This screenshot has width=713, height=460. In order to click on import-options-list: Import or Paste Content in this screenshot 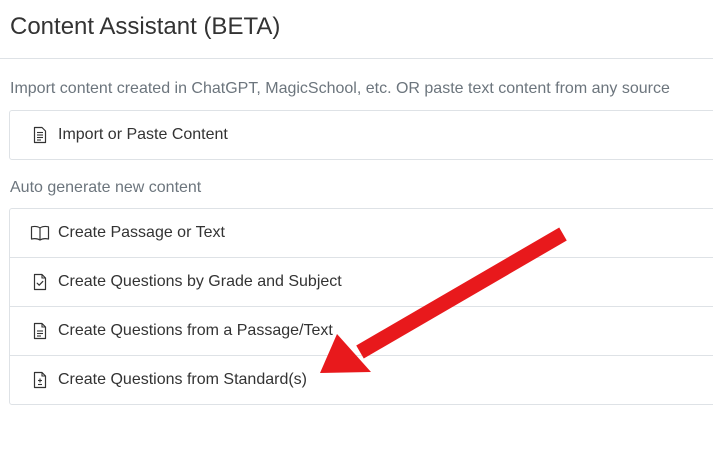, I will do `click(361, 135)`.